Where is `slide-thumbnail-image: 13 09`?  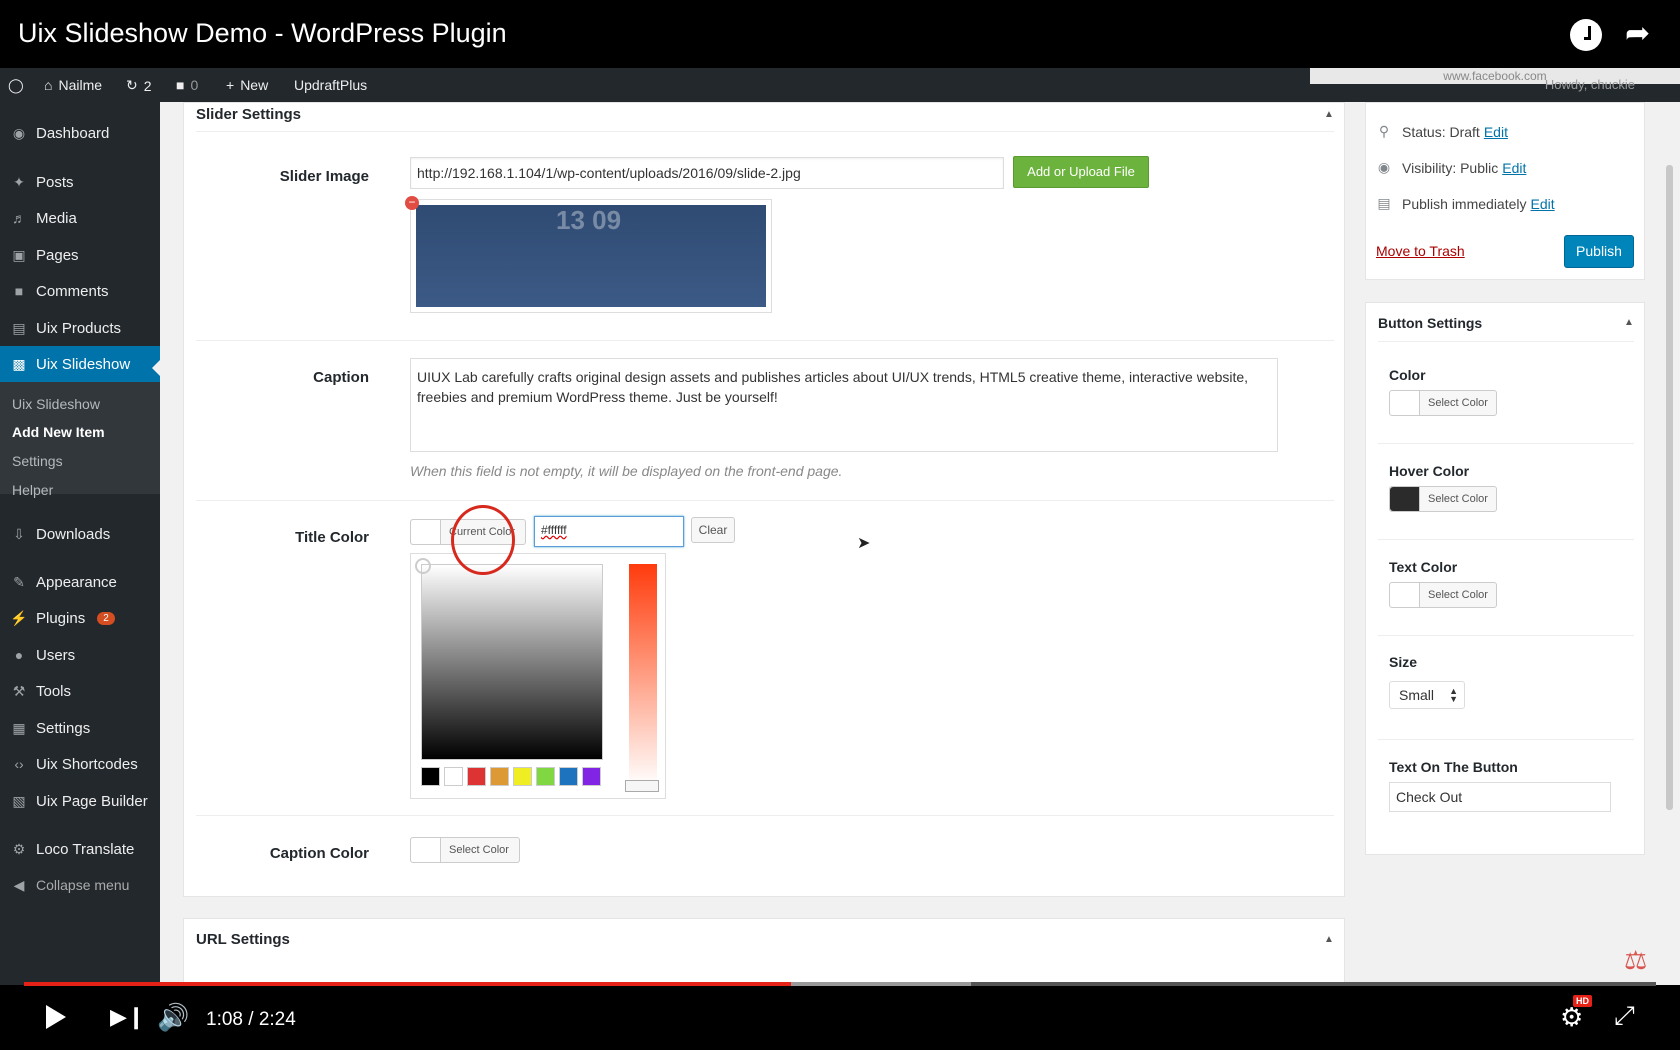 slide-thumbnail-image: 13 09 is located at coordinates (591, 256).